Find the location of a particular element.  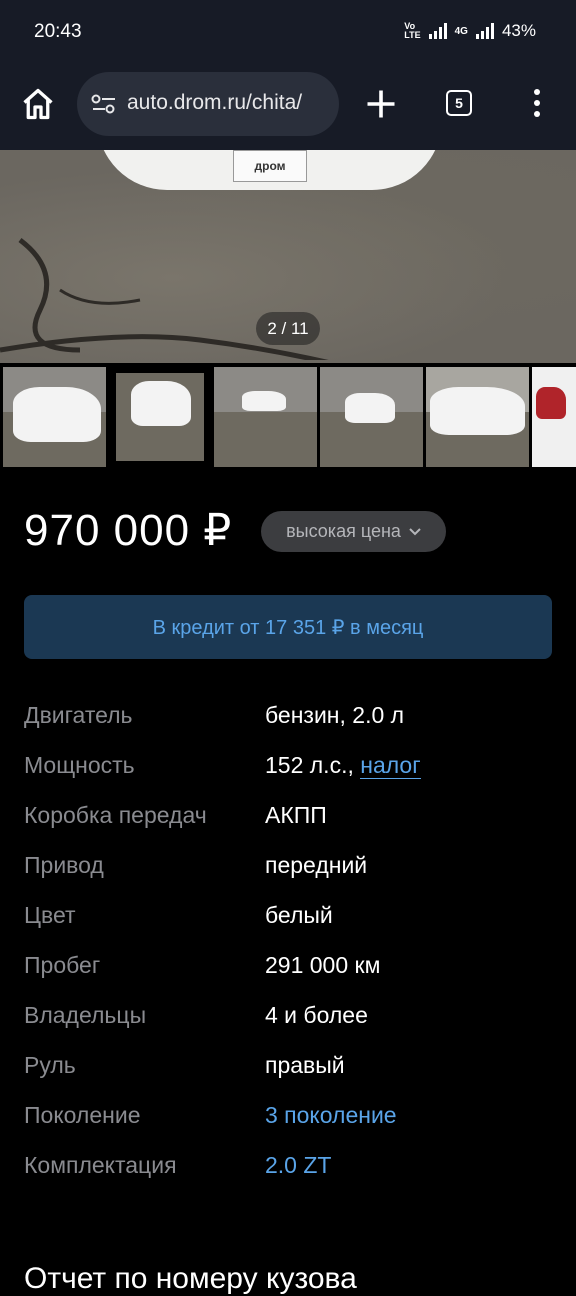

spec-row-transmission: Коробка передач АКПП is located at coordinates (288, 817).